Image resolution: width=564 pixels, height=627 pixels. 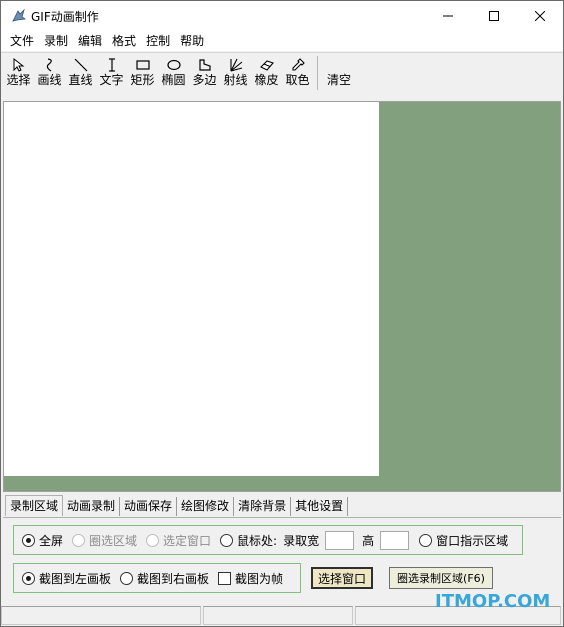 I want to click on drawing-toolbar: 选择 画线 直线 文字 矩形 椭圆 多边 射线 橡皮 取色 清空, so click(x=282, y=72).